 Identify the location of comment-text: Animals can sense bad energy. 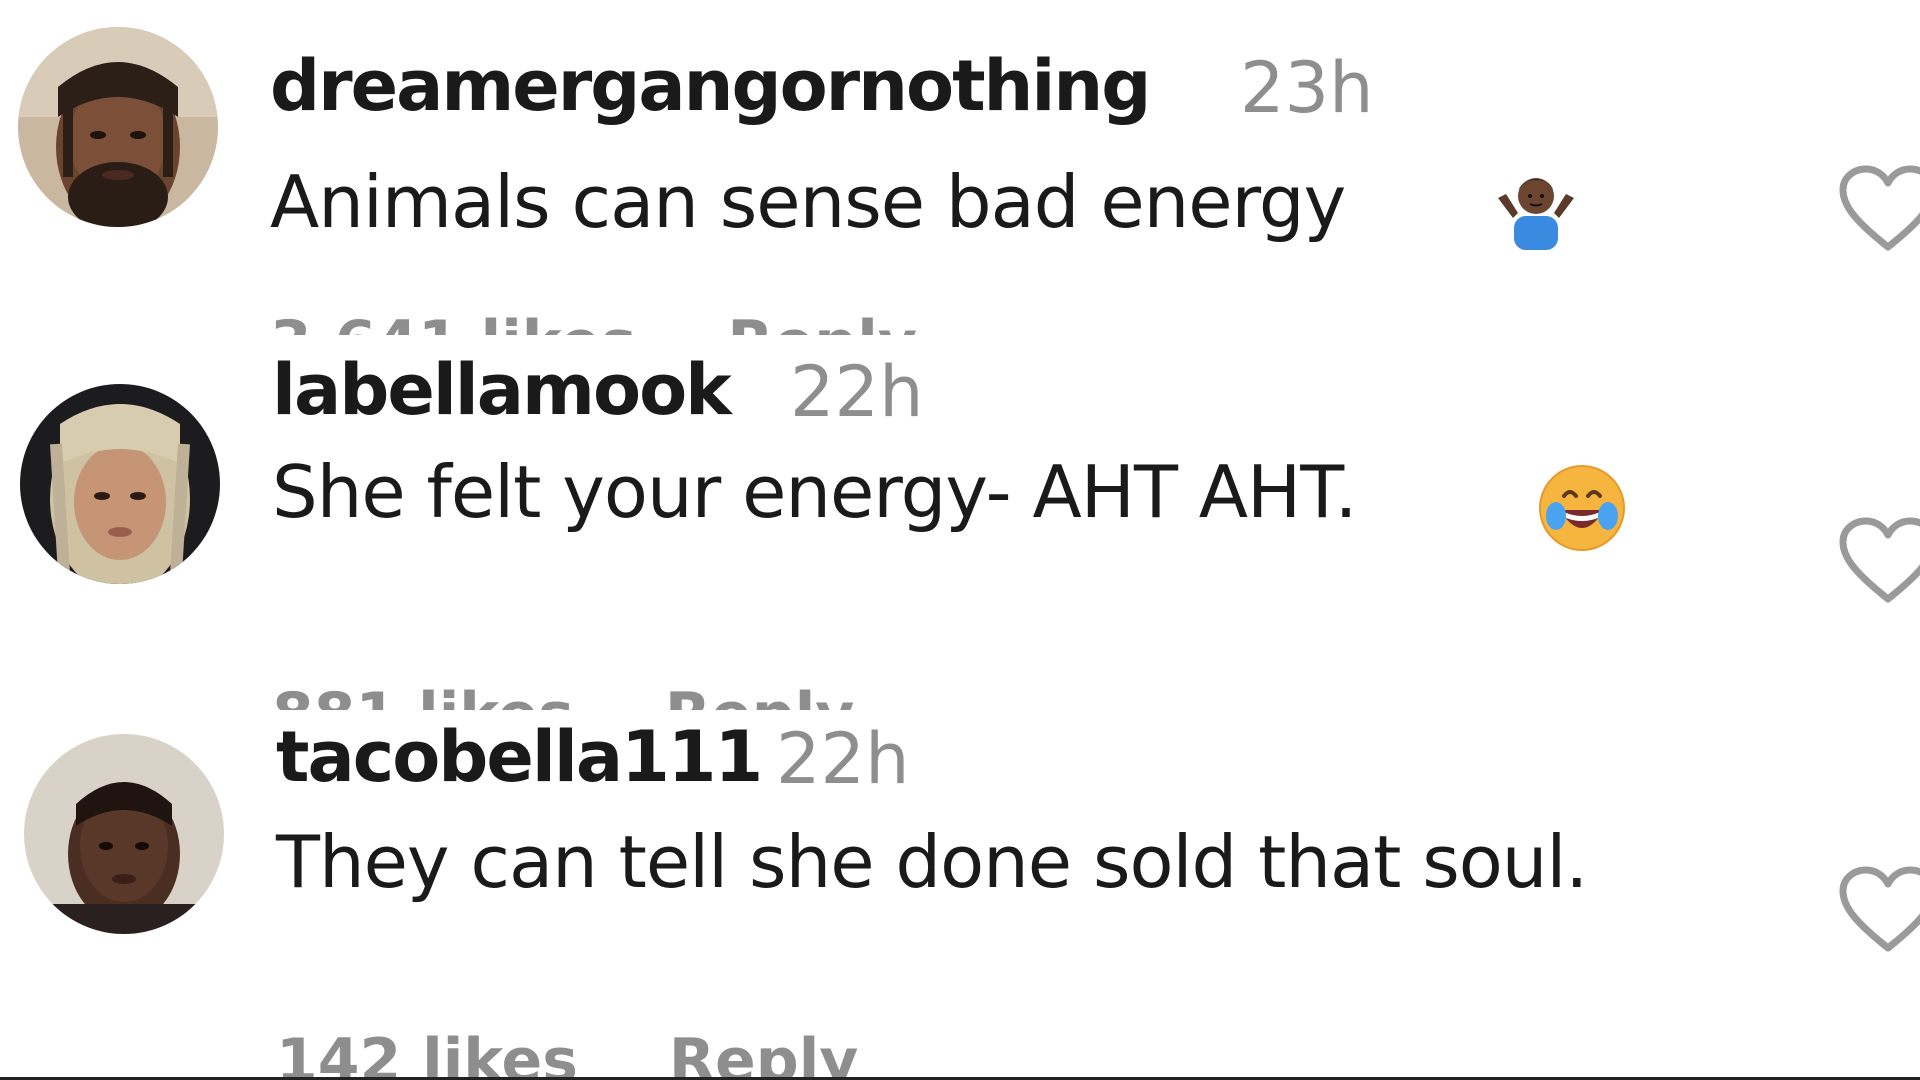
(808, 202).